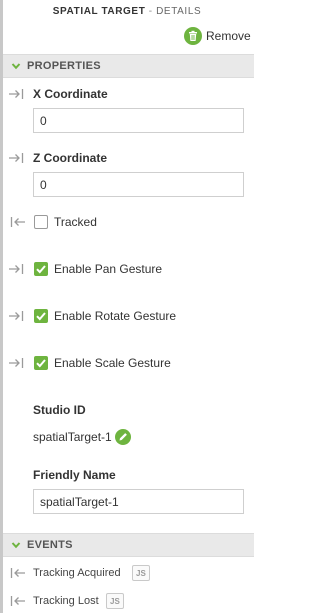 Image resolution: width=320 pixels, height=613 pixels. I want to click on event-tracking-lost-label: Tracking Lost, so click(66, 601).